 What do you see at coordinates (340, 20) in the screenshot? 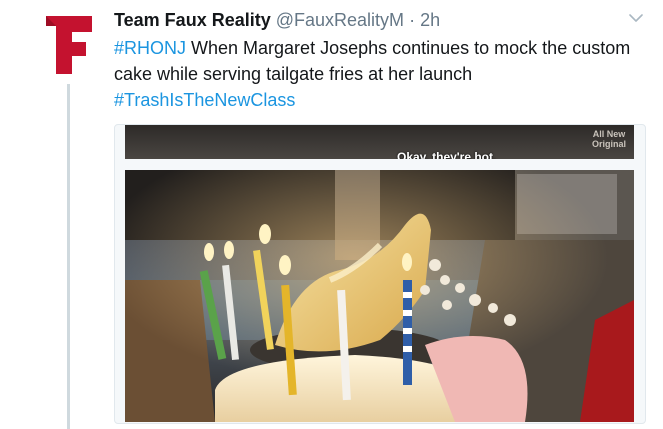
I see `author-handle: @FauxRealityM` at bounding box center [340, 20].